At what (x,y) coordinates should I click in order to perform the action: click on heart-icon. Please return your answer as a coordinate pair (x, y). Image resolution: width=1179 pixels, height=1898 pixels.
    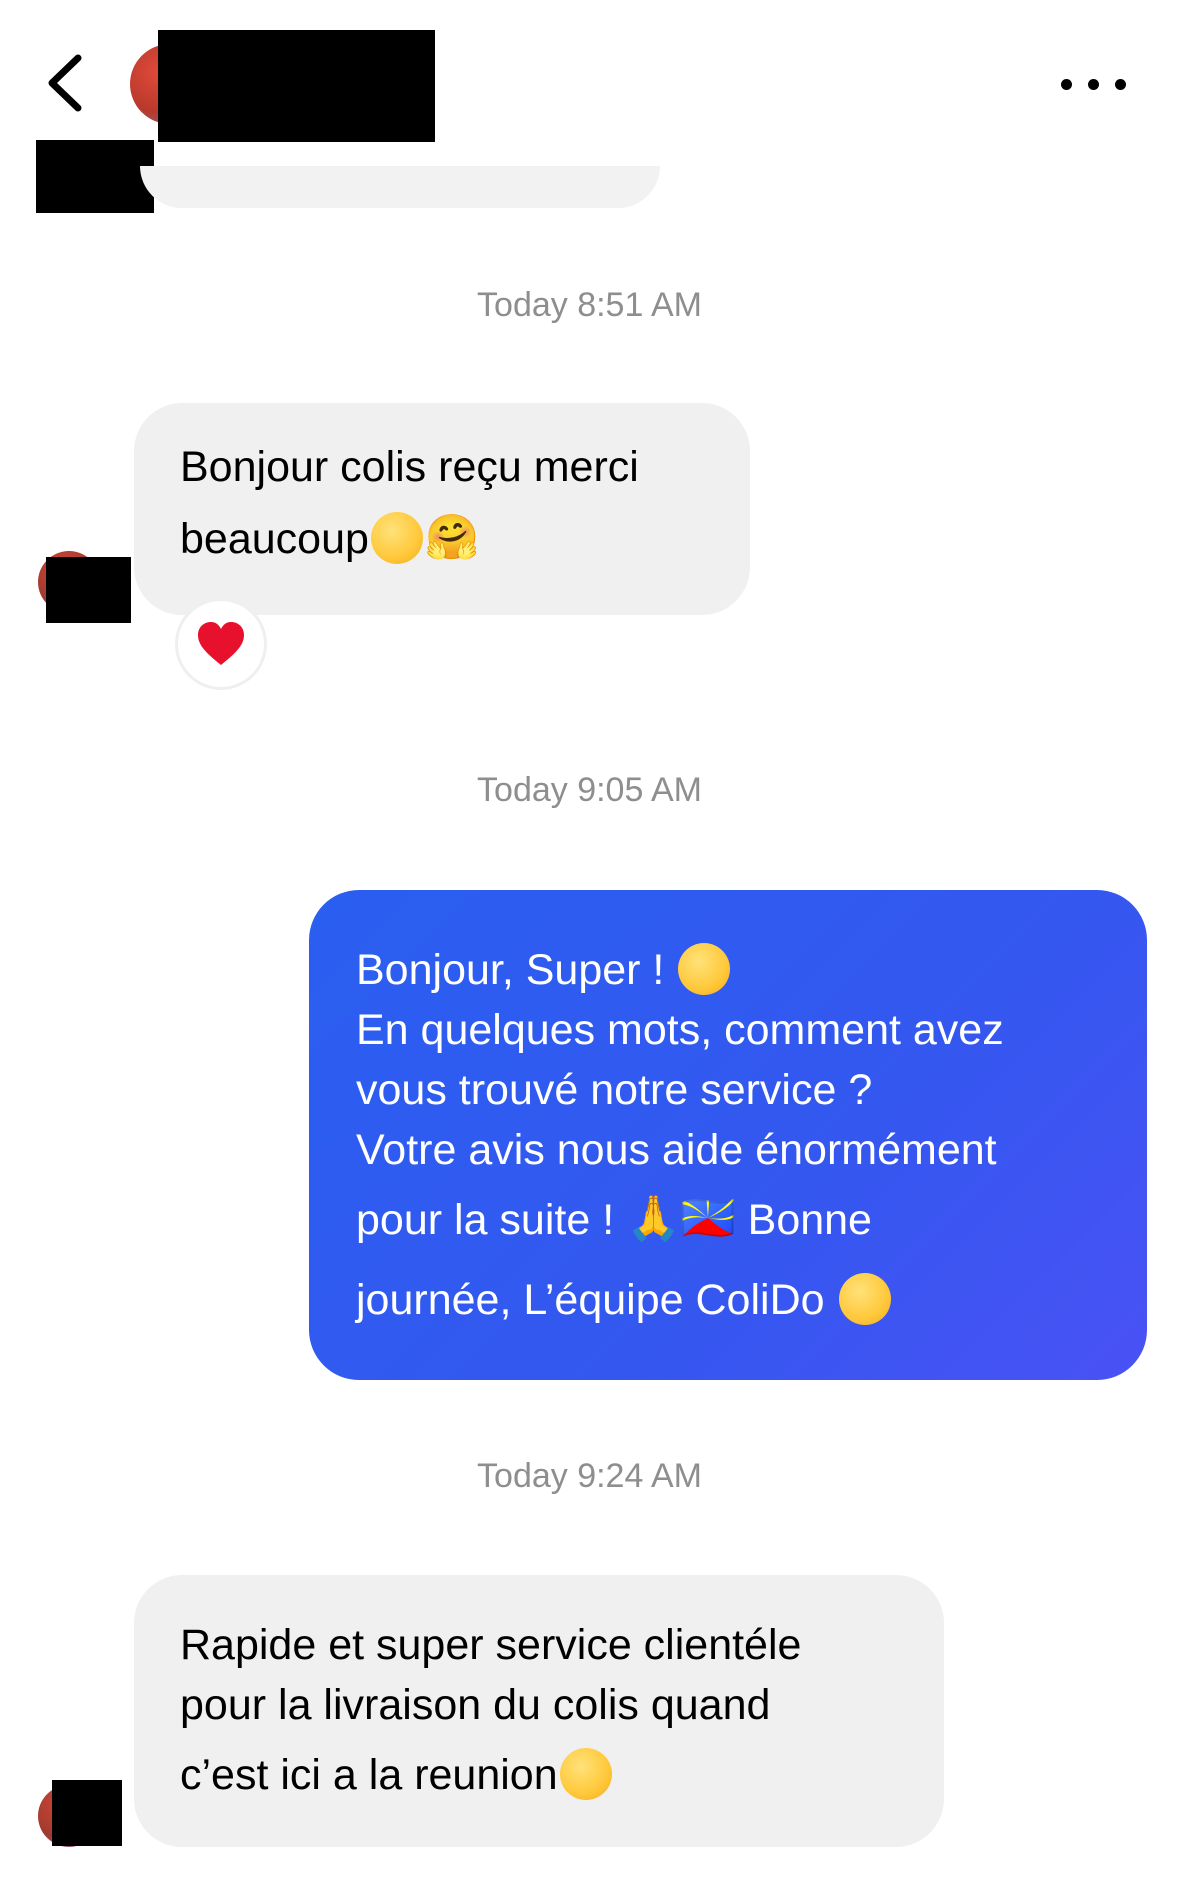
    Looking at the image, I should click on (221, 643).